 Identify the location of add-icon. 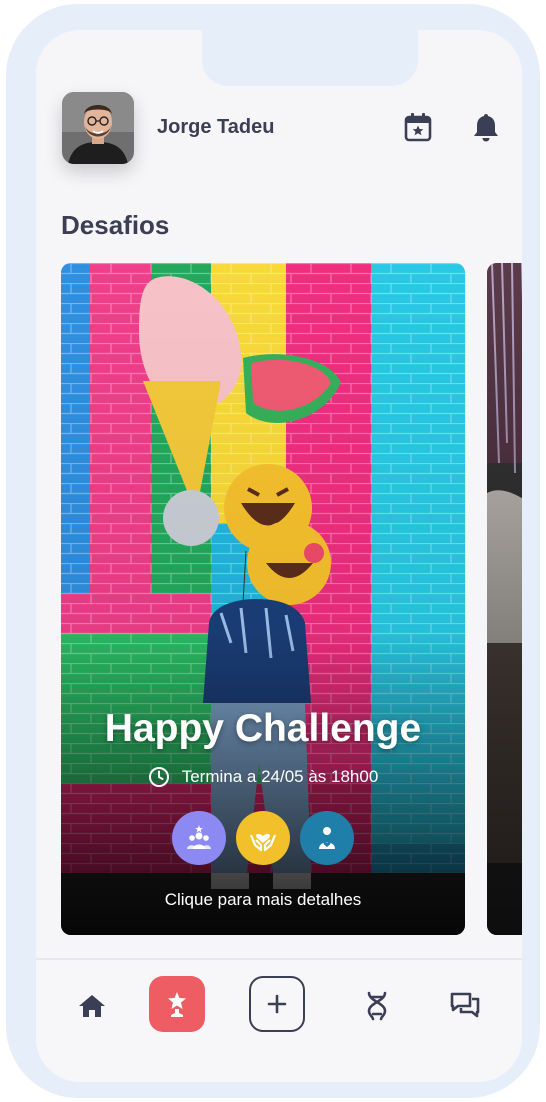
(277, 1004).